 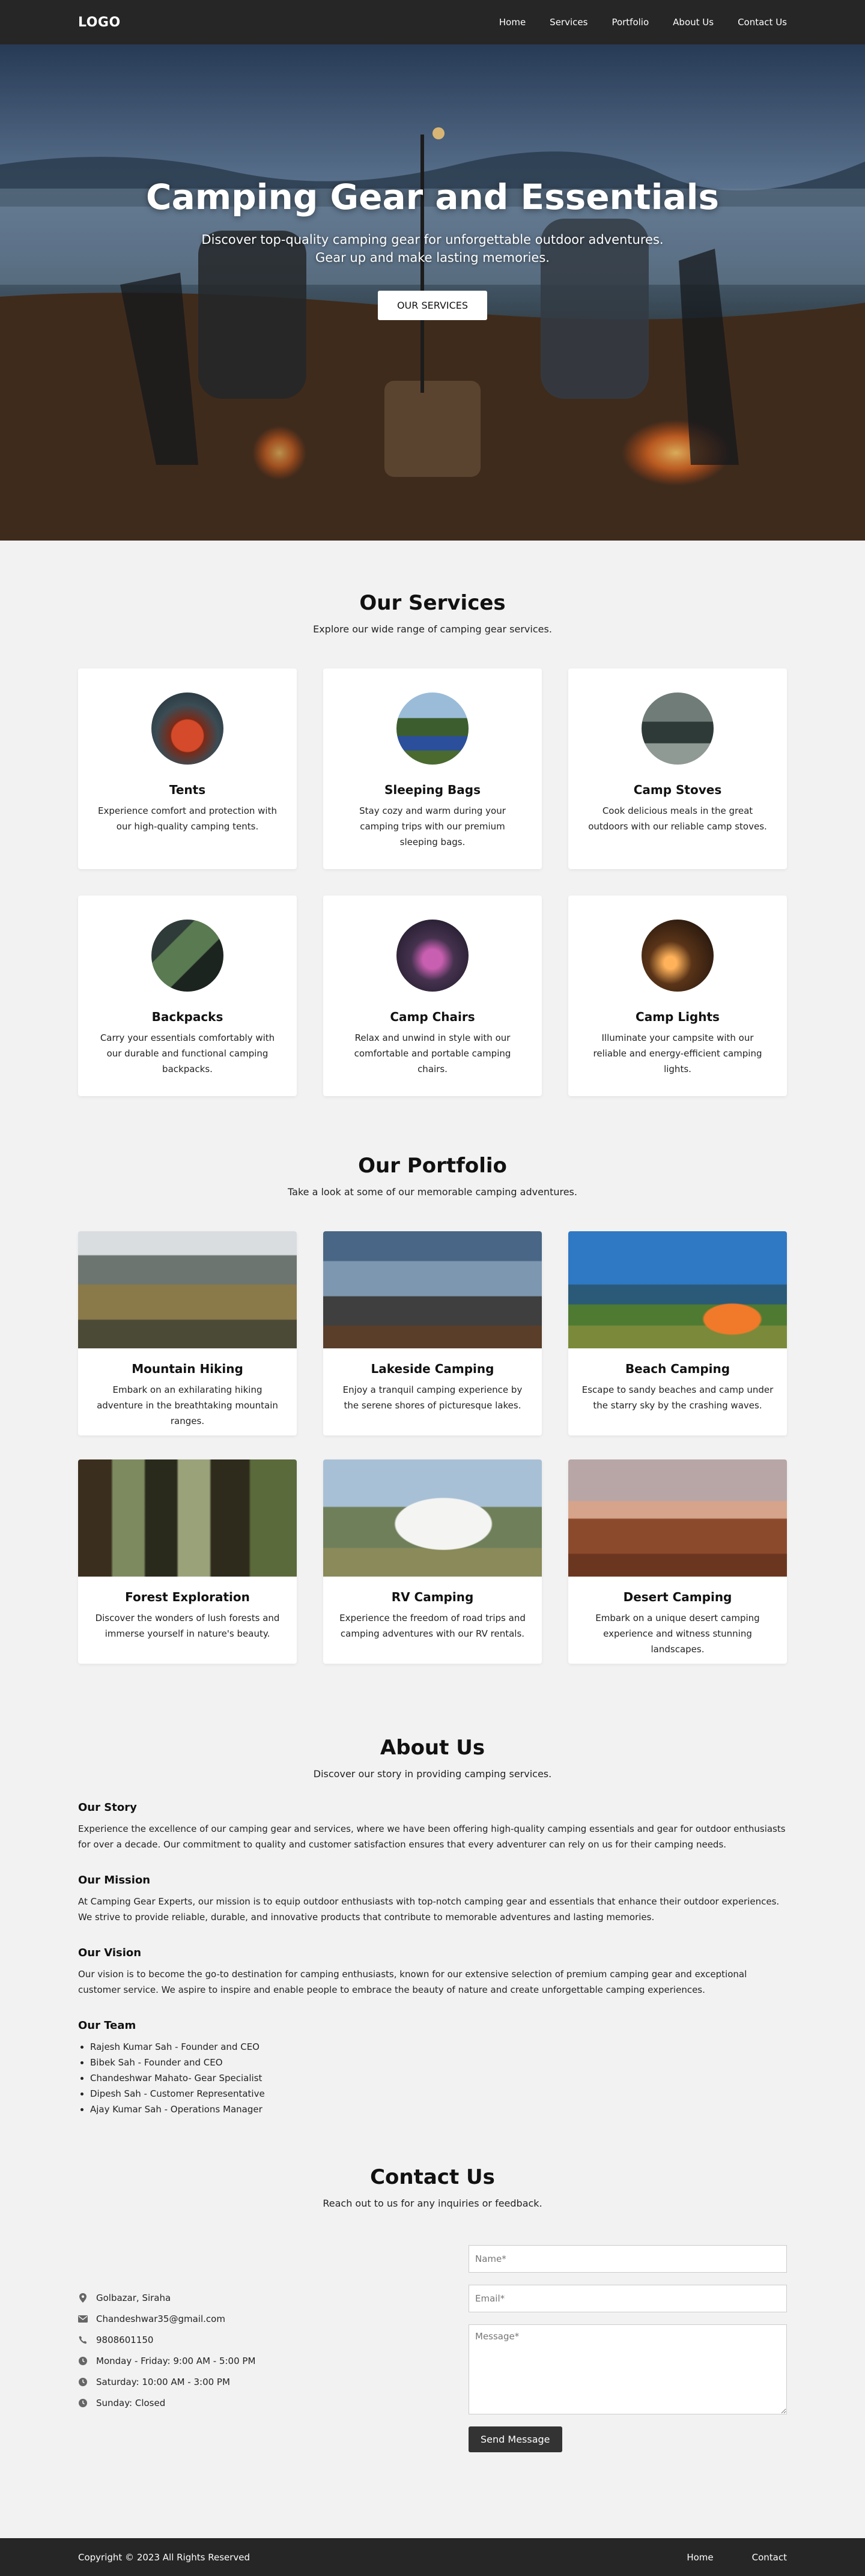 I want to click on desert-camping-photo, so click(x=677, y=1518).